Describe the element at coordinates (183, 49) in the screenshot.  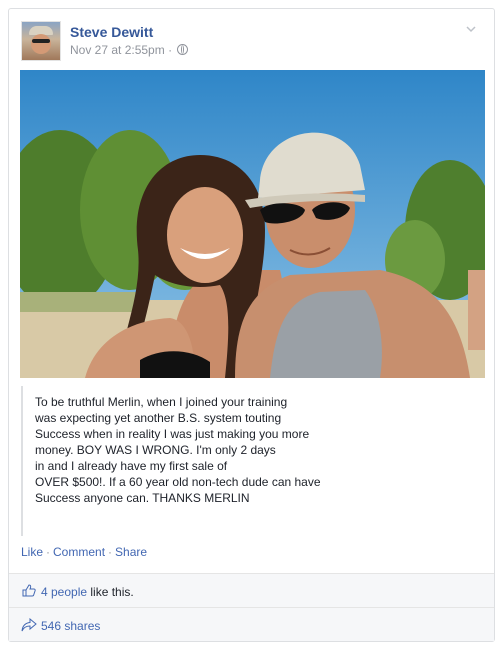
I see `globe-icon` at that location.